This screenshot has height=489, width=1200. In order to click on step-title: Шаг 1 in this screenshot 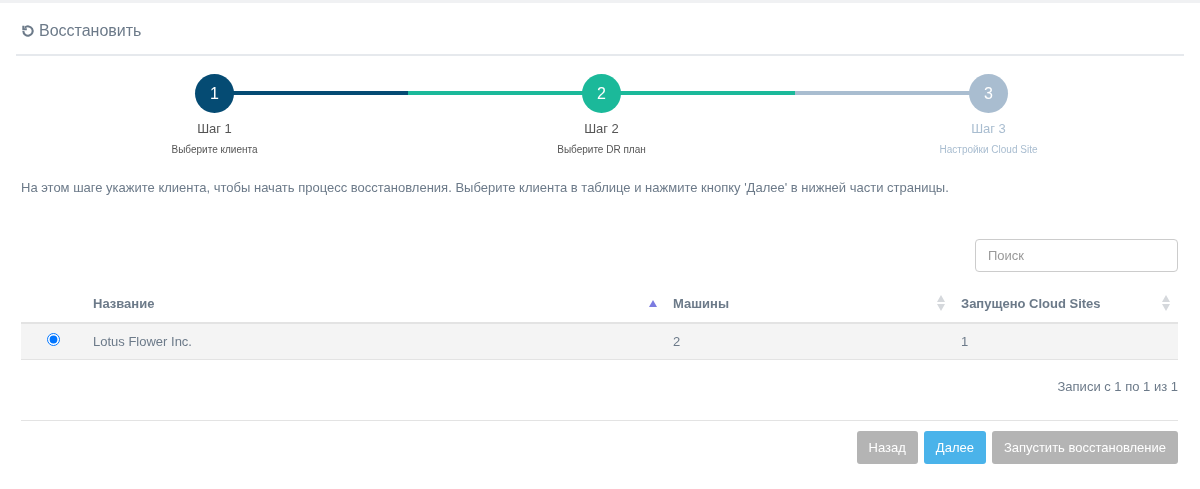, I will do `click(214, 128)`.